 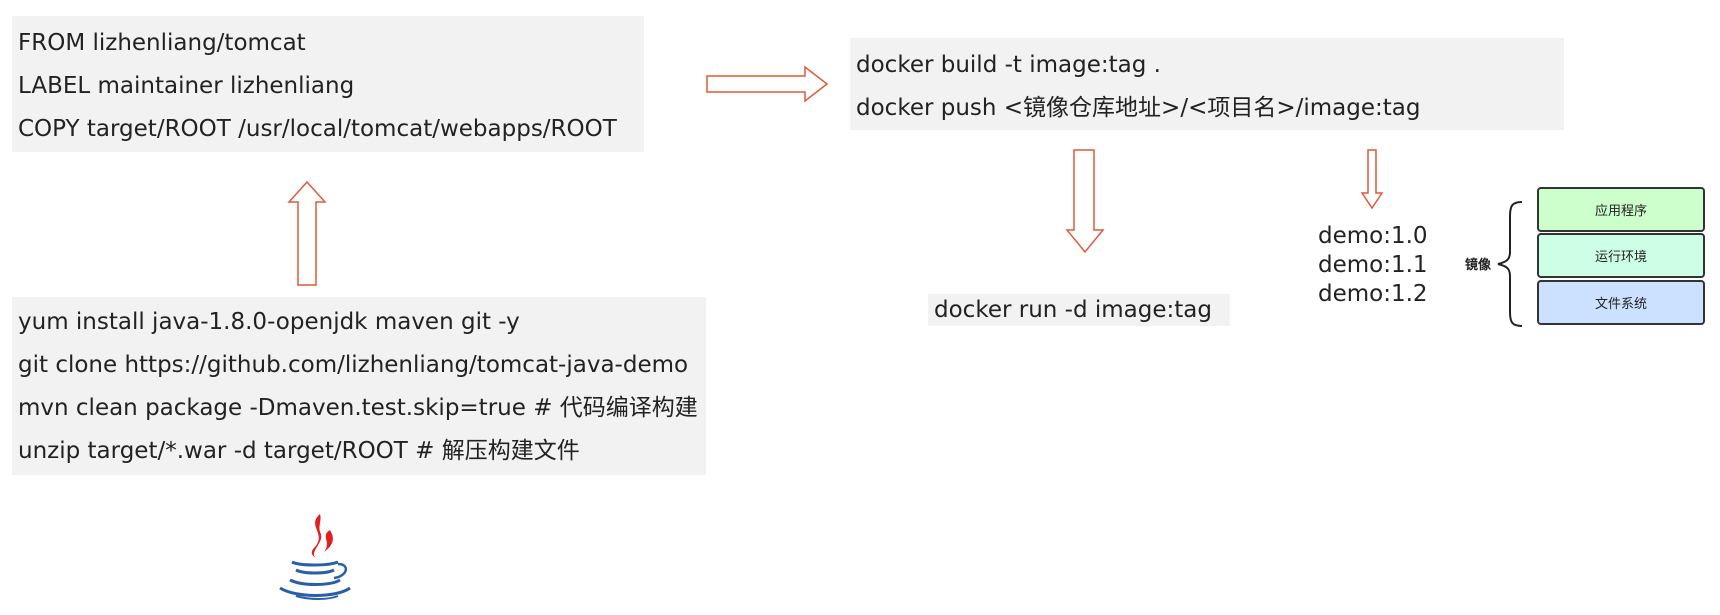 What do you see at coordinates (1478, 265) in the screenshot?
I see `image-layers-label: 镜像` at bounding box center [1478, 265].